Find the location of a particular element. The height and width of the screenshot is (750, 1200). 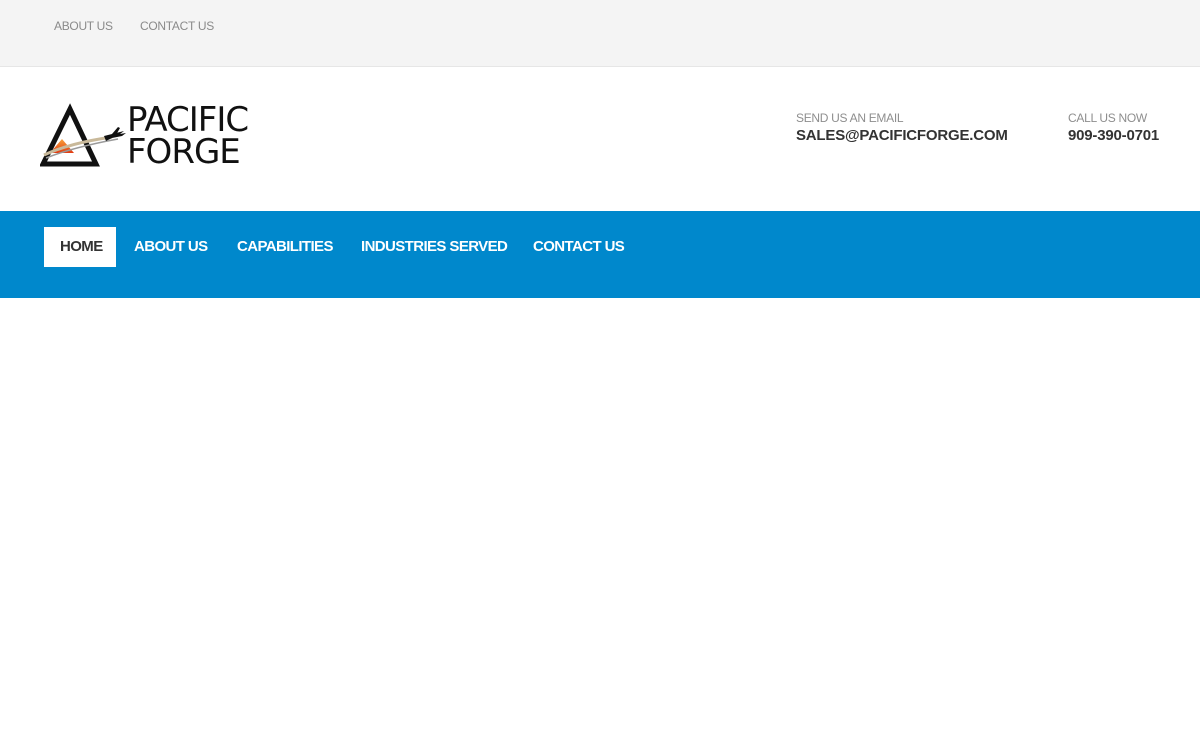

top-link-contact-us: CONTACT US is located at coordinates (177, 26).